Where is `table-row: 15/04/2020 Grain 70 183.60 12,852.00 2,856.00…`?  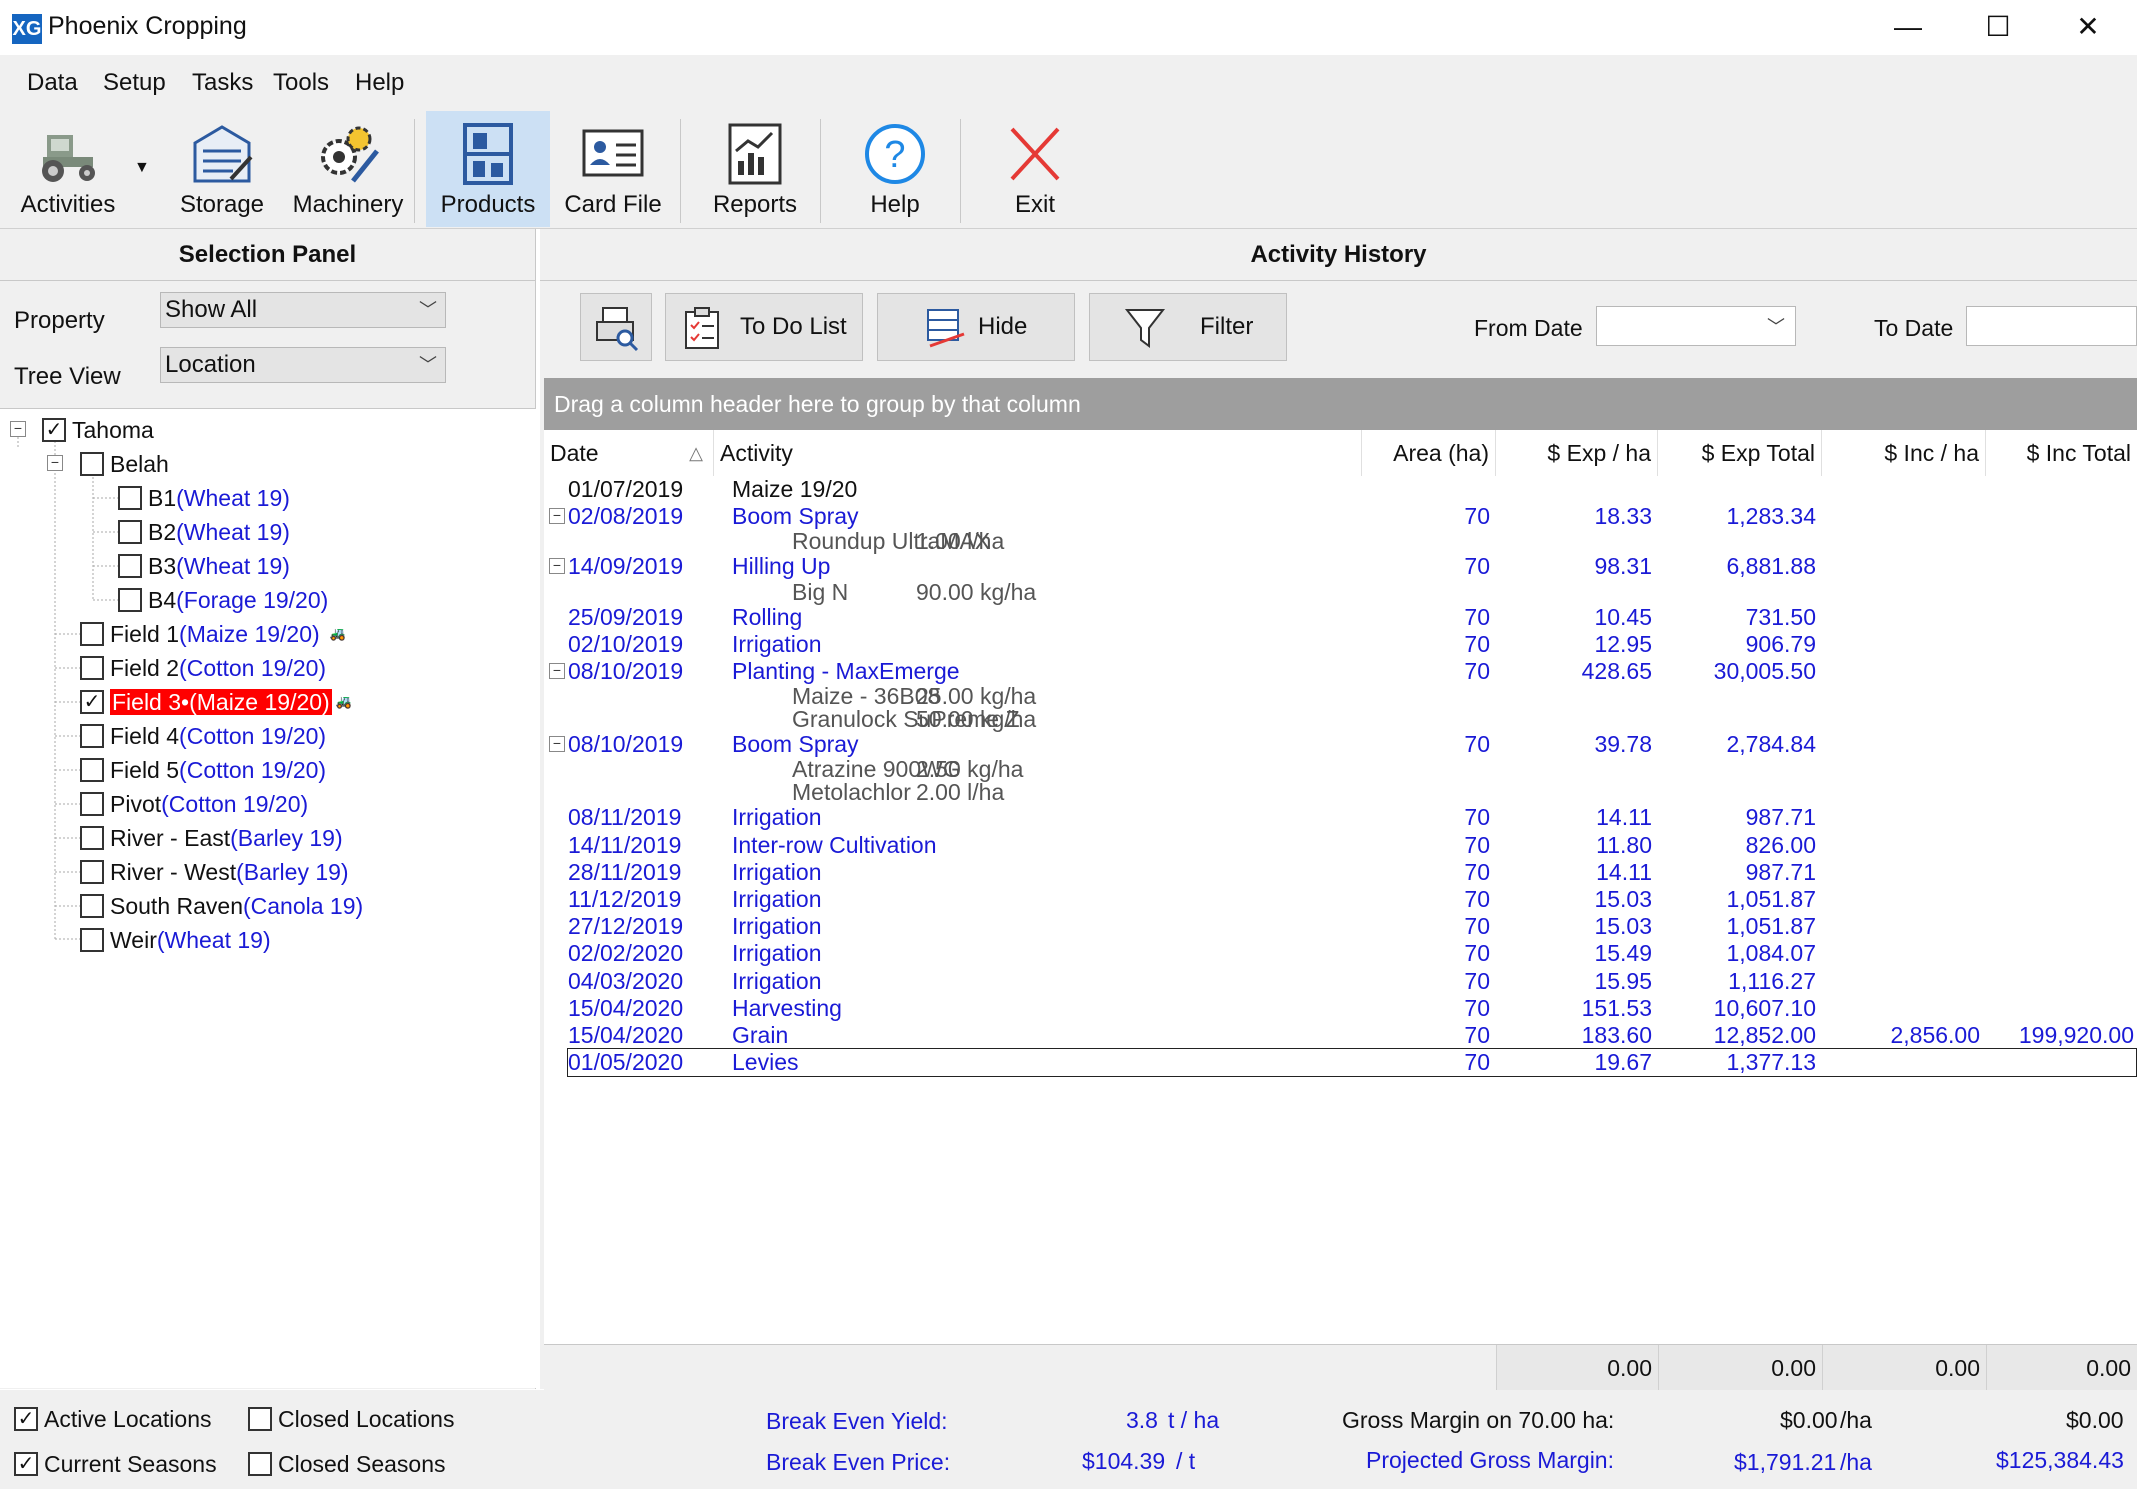
table-row: 15/04/2020 Grain 70 183.60 12,852.00 2,856.00… is located at coordinates (1340, 1035).